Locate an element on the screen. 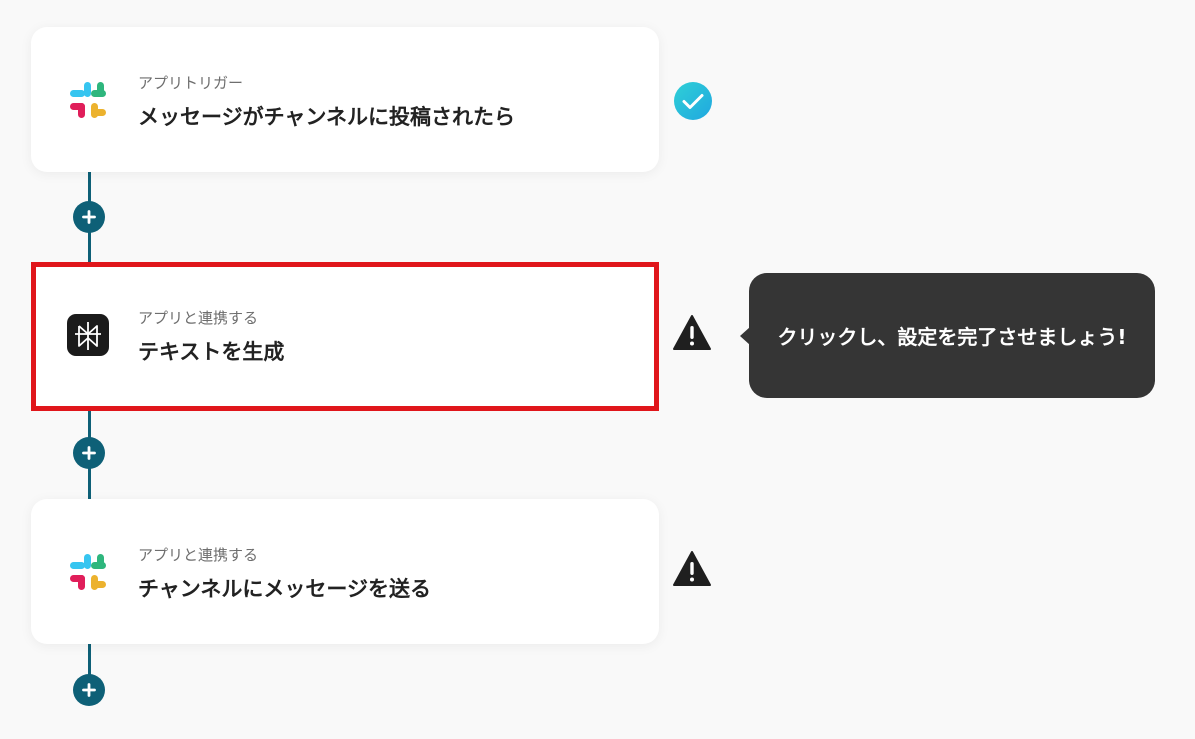 Image resolution: width=1195 pixels, height=739 pixels. tooltip-arrow is located at coordinates (745, 336).